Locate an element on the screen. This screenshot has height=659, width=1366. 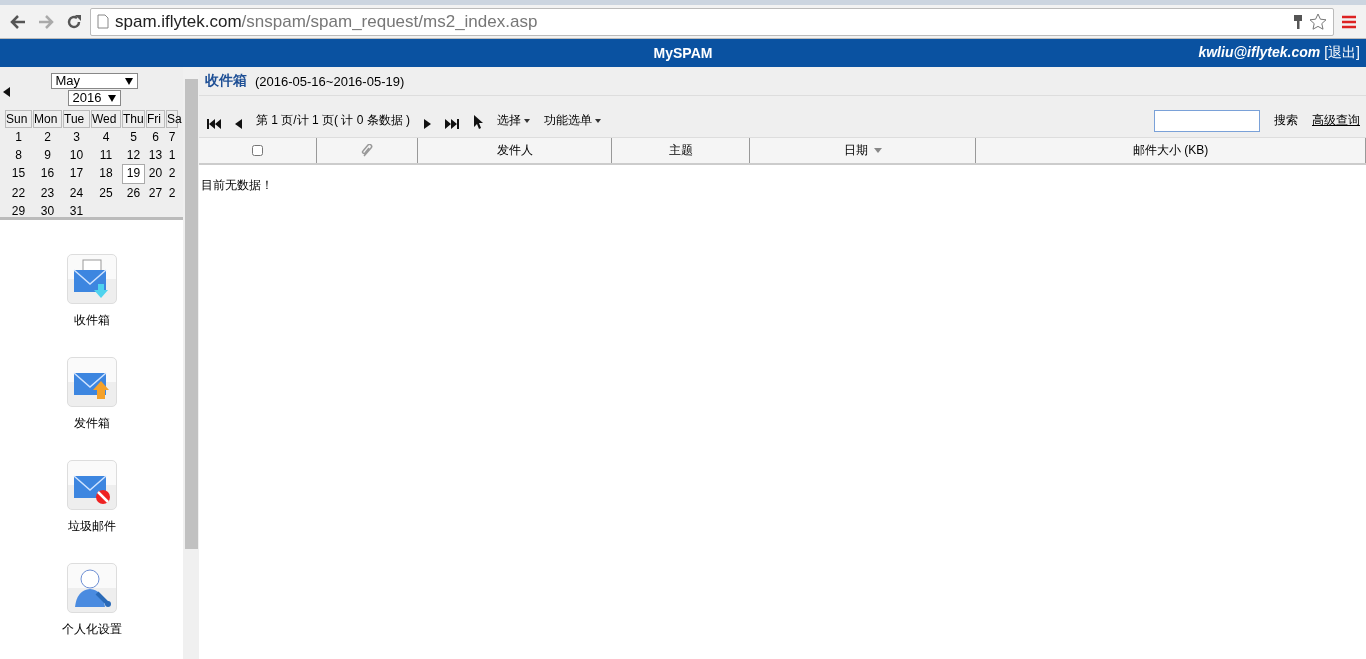
month-select: May is located at coordinates (94, 81).